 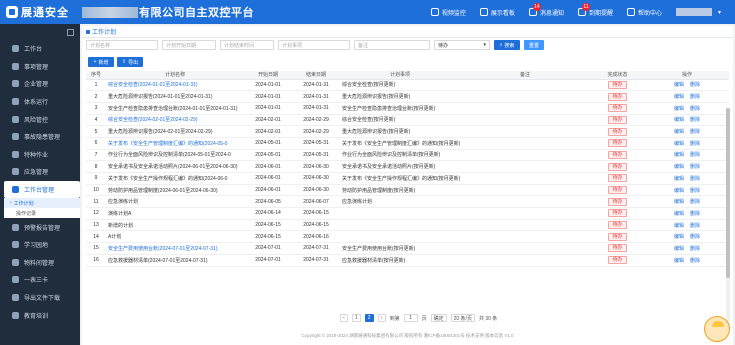 What do you see at coordinates (122, 45) in the screenshot?
I see `plan-name-input: 计划名称` at bounding box center [122, 45].